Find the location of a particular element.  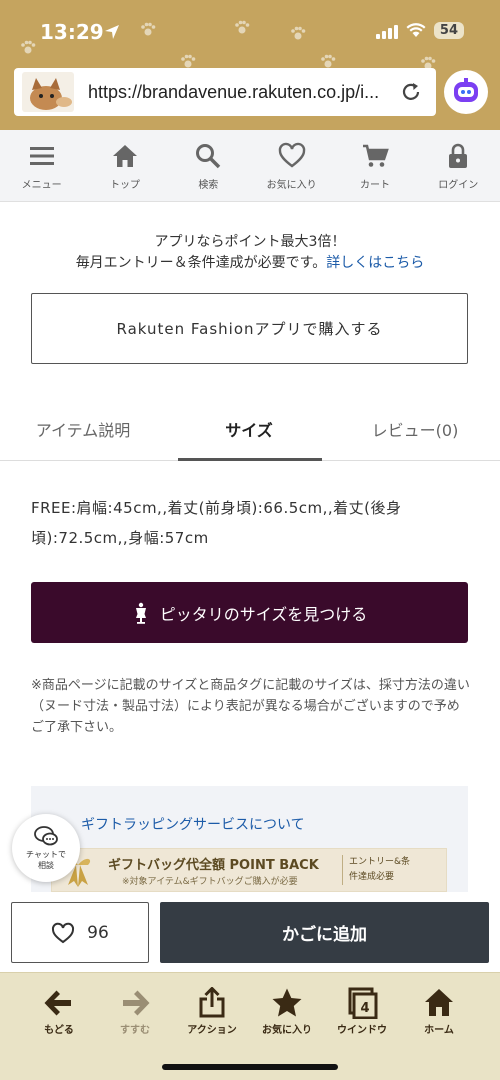

toolbar-favorites: お気に入り is located at coordinates (287, 1011).